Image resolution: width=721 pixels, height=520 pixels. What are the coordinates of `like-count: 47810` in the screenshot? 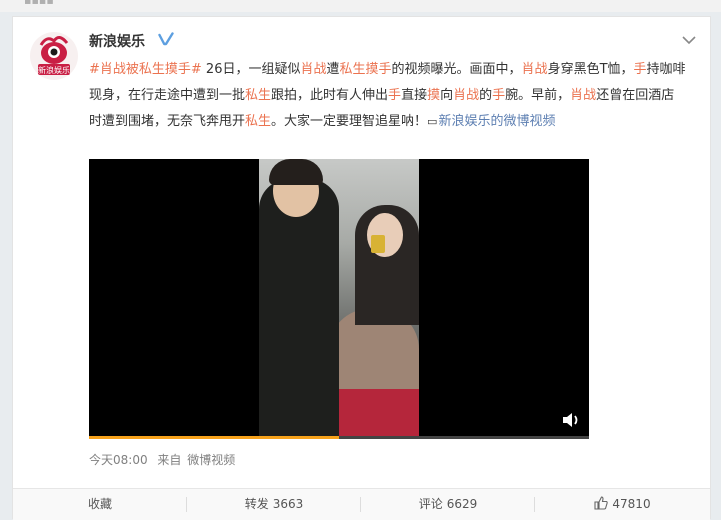 It's located at (631, 504).